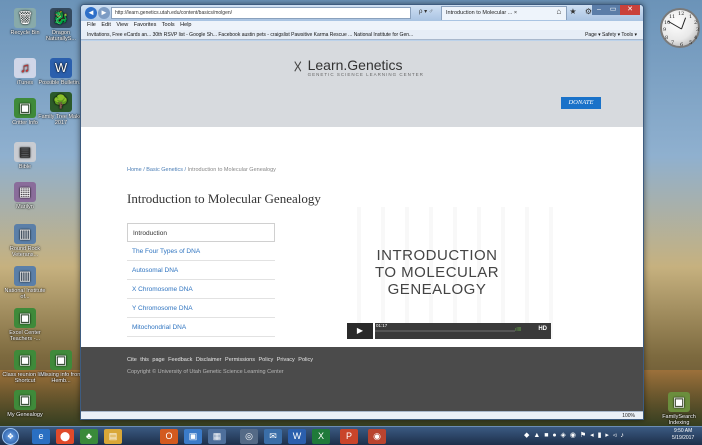 This screenshot has width=702, height=445. I want to click on nav-item-introduction: Introduction, so click(201, 232).